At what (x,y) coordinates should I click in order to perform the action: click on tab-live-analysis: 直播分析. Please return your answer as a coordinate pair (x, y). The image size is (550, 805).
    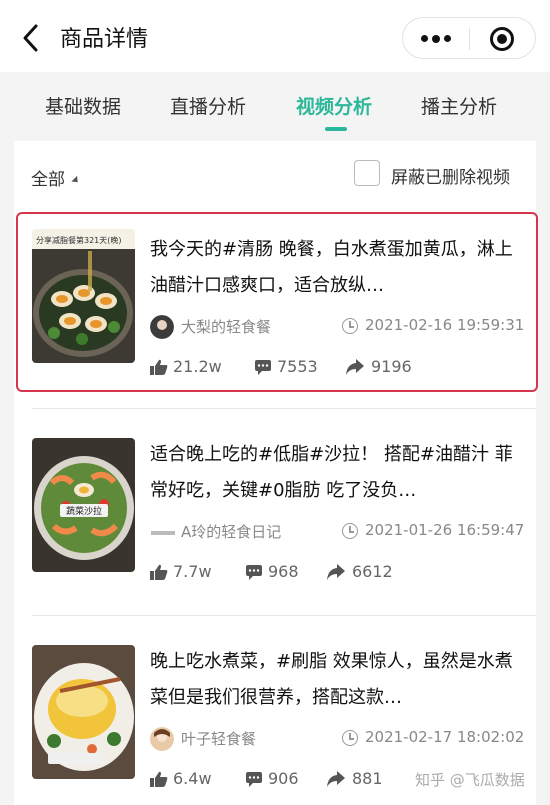
    Looking at the image, I should click on (208, 105).